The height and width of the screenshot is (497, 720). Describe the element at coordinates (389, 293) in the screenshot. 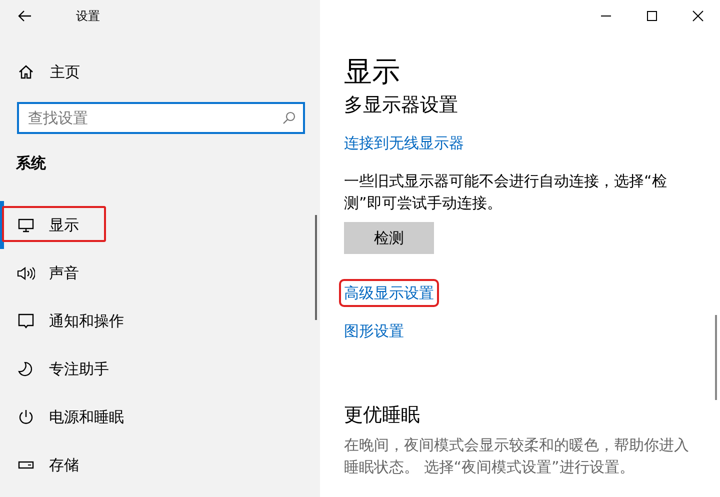

I see `settings-link: 高级显示设置` at that location.